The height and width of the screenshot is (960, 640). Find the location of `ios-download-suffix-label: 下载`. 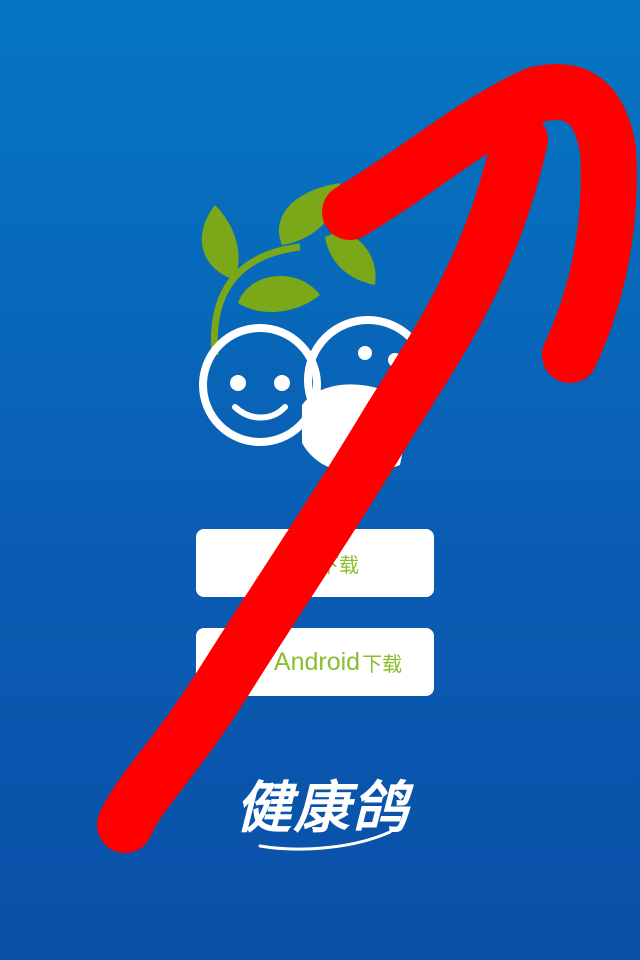

ios-download-suffix-label: 下载 is located at coordinates (339, 564).